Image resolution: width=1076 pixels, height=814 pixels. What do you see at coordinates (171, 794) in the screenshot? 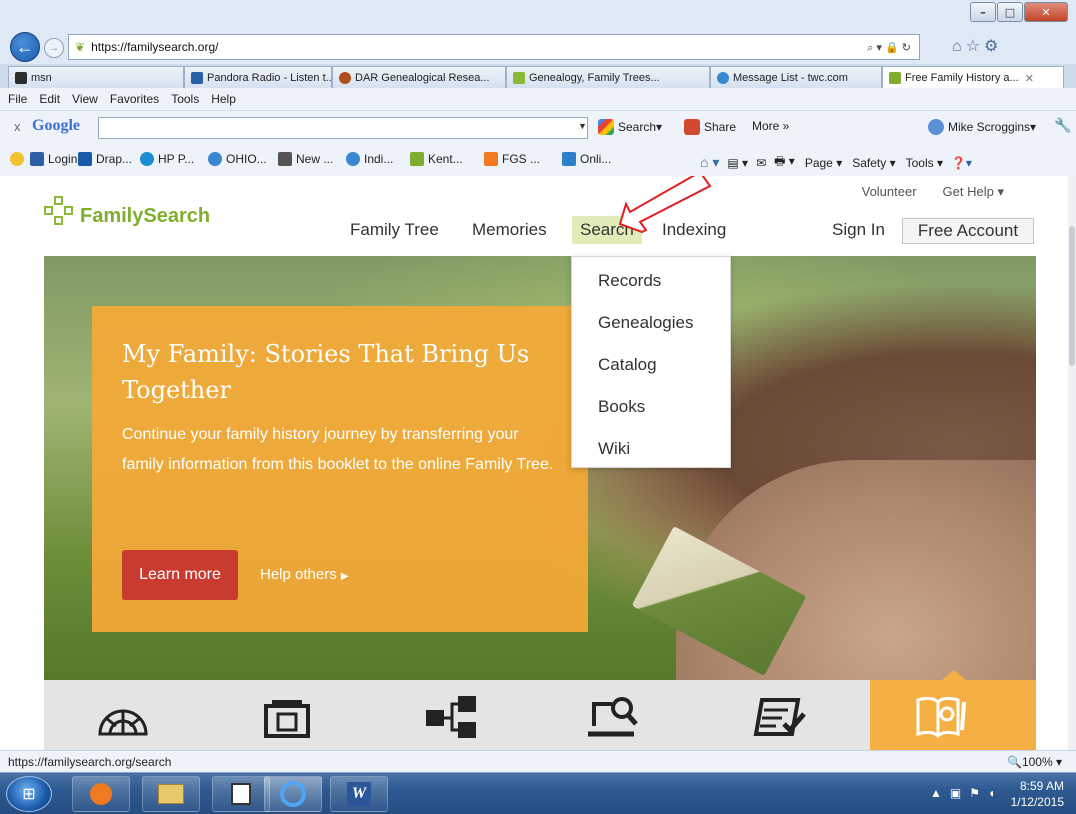
I see `taskbar-explorer` at bounding box center [171, 794].